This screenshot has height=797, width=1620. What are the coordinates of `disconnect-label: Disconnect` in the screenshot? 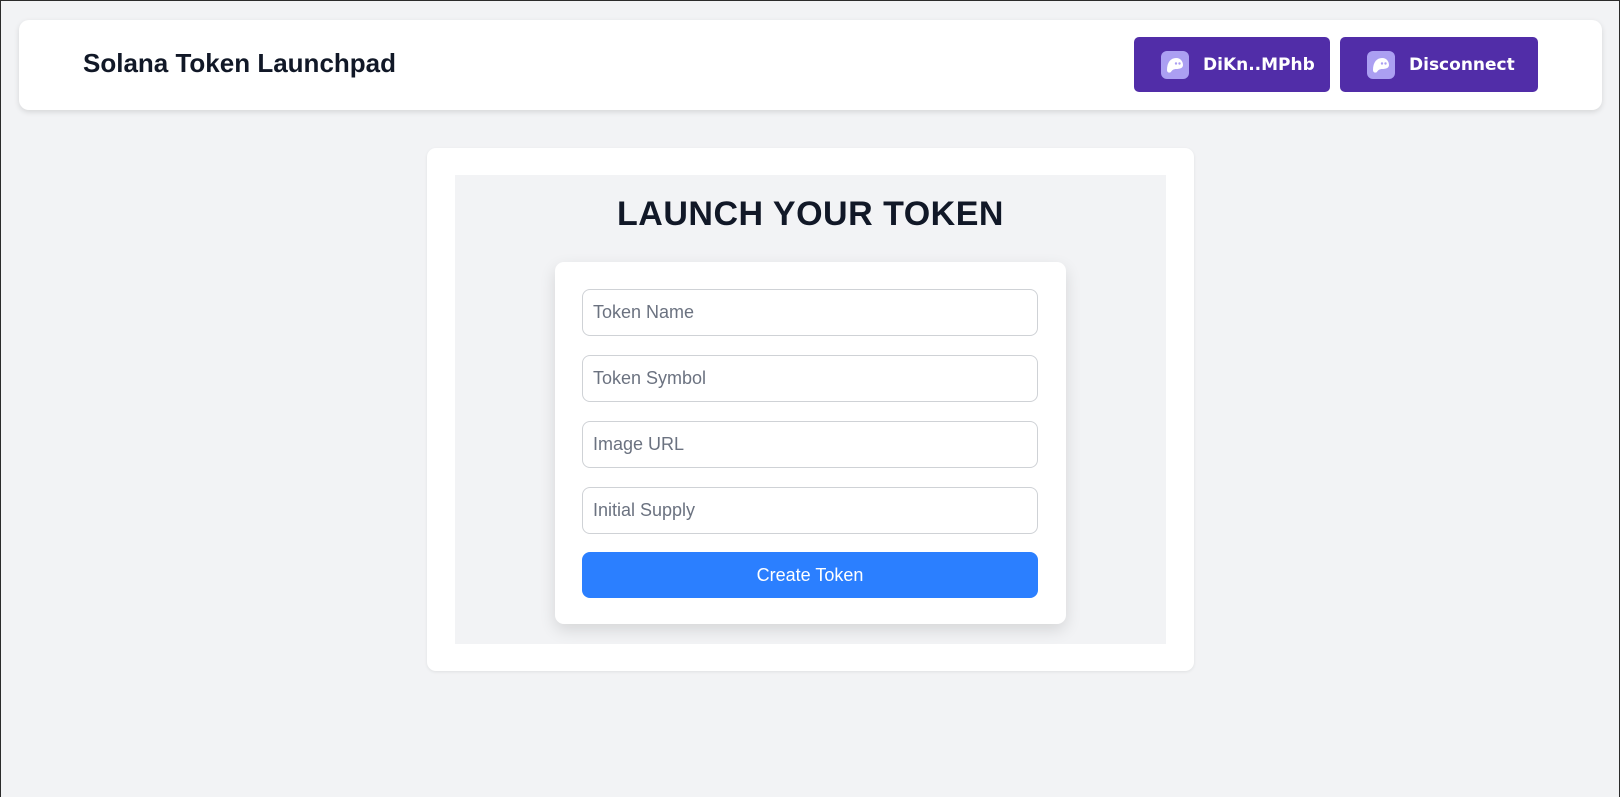 It's located at (1462, 64).